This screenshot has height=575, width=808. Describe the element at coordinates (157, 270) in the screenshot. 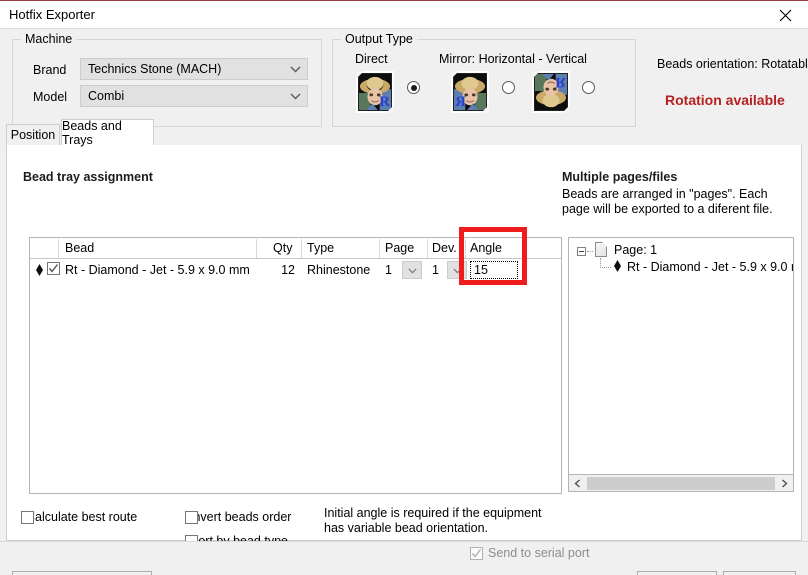

I see `cell-bead: Rt - Diamond - Jet - 5.9 x 9.0 mm` at that location.